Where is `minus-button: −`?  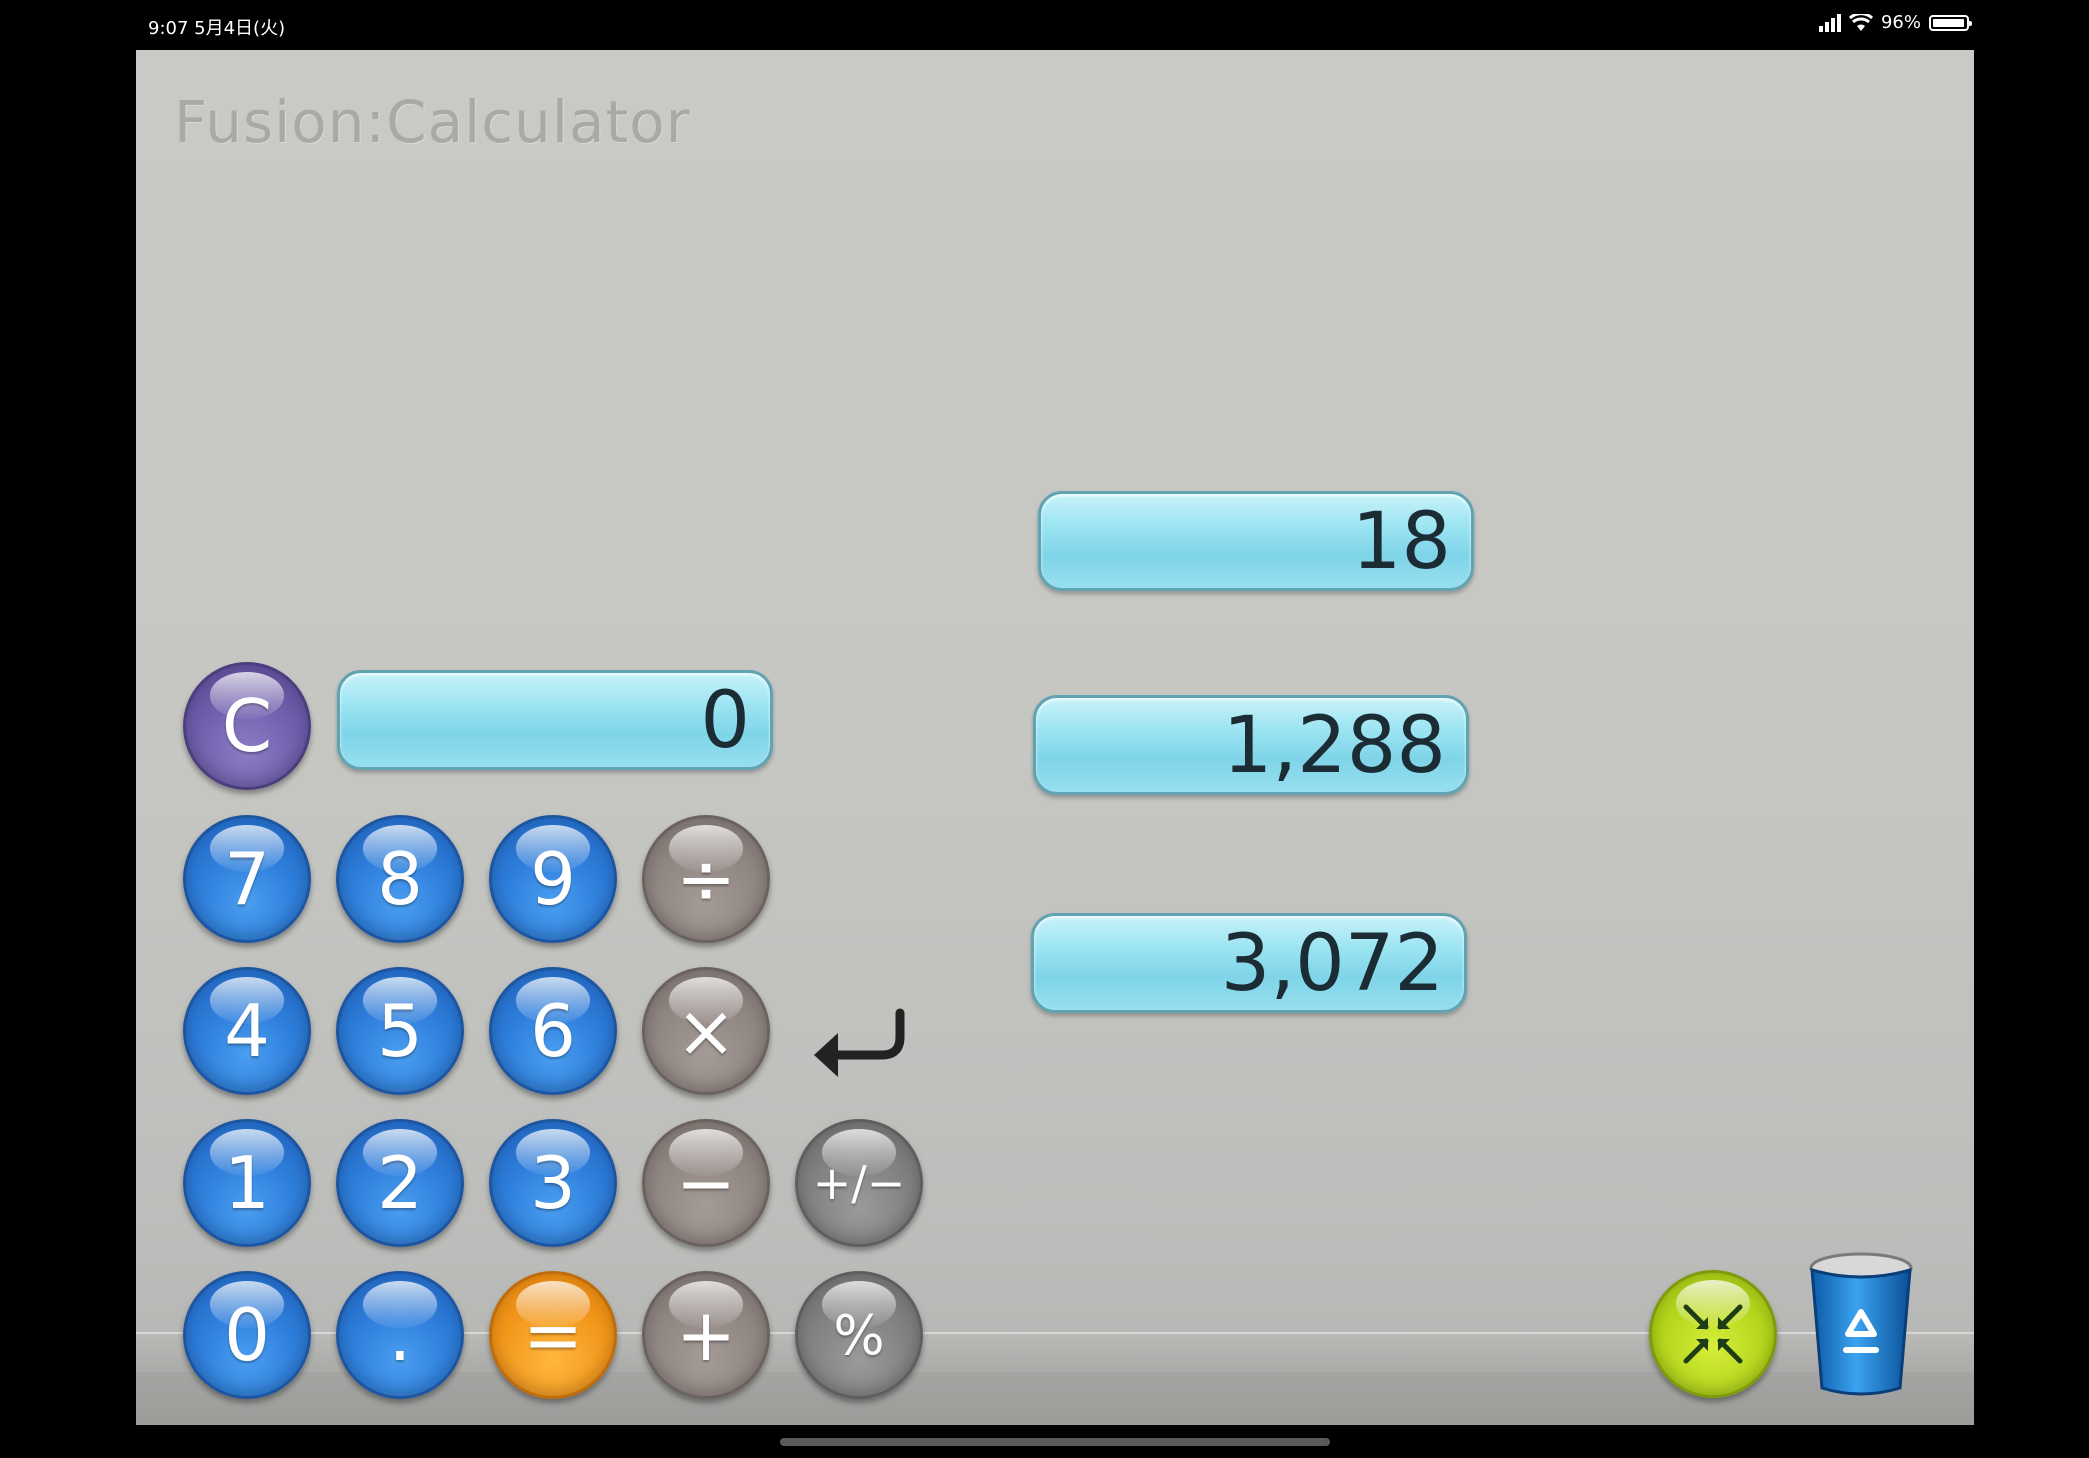 minus-button: − is located at coordinates (706, 1183).